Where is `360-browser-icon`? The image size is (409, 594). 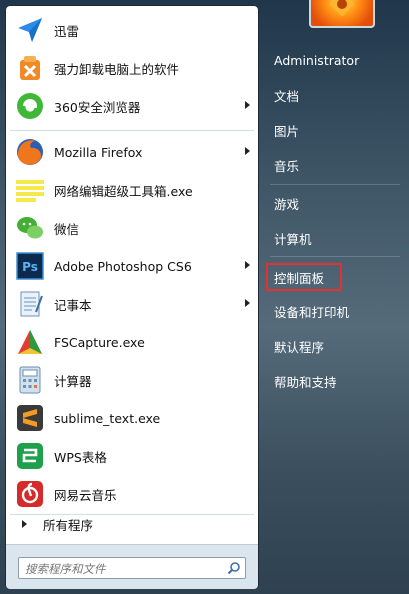 360-browser-icon is located at coordinates (30, 106).